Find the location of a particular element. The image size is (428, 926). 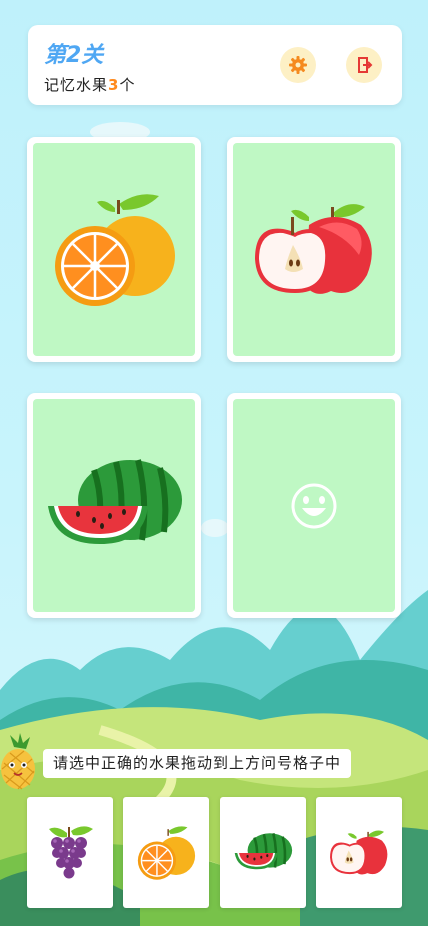

grapes-icon is located at coordinates (71, 851).